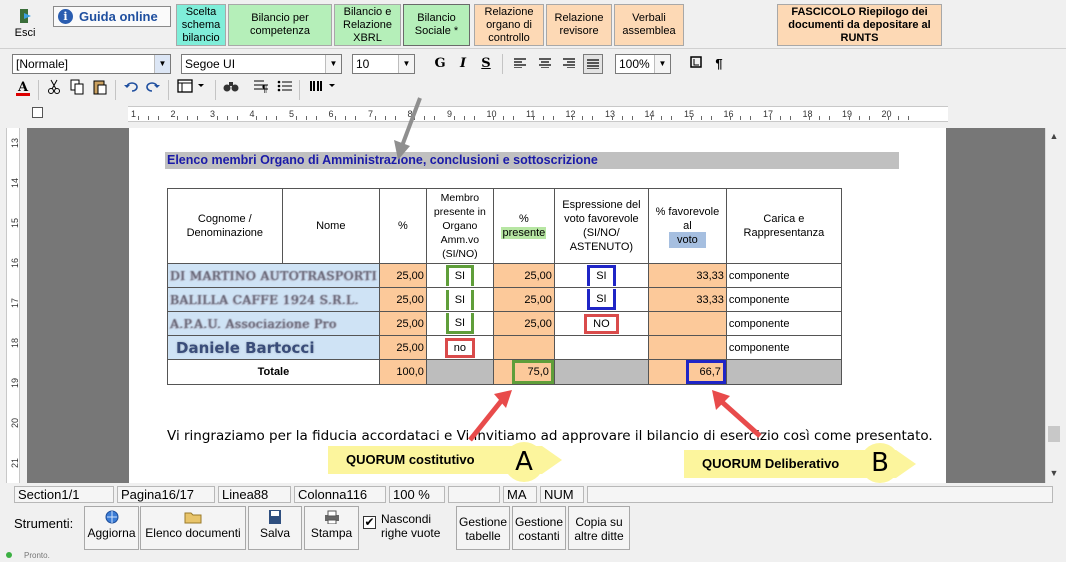 The height and width of the screenshot is (562, 1066). I want to click on gestione-tabelle-button: Gestione tabelle, so click(483, 528).